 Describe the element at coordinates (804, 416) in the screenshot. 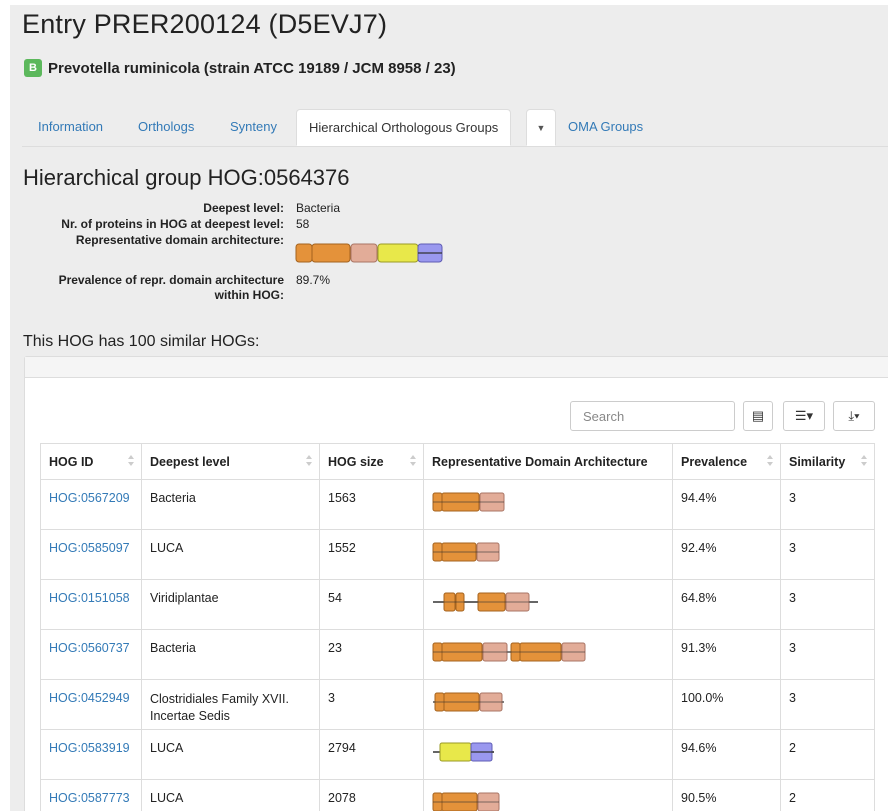

I see `list-dropdown-icon: ☰▾` at that location.